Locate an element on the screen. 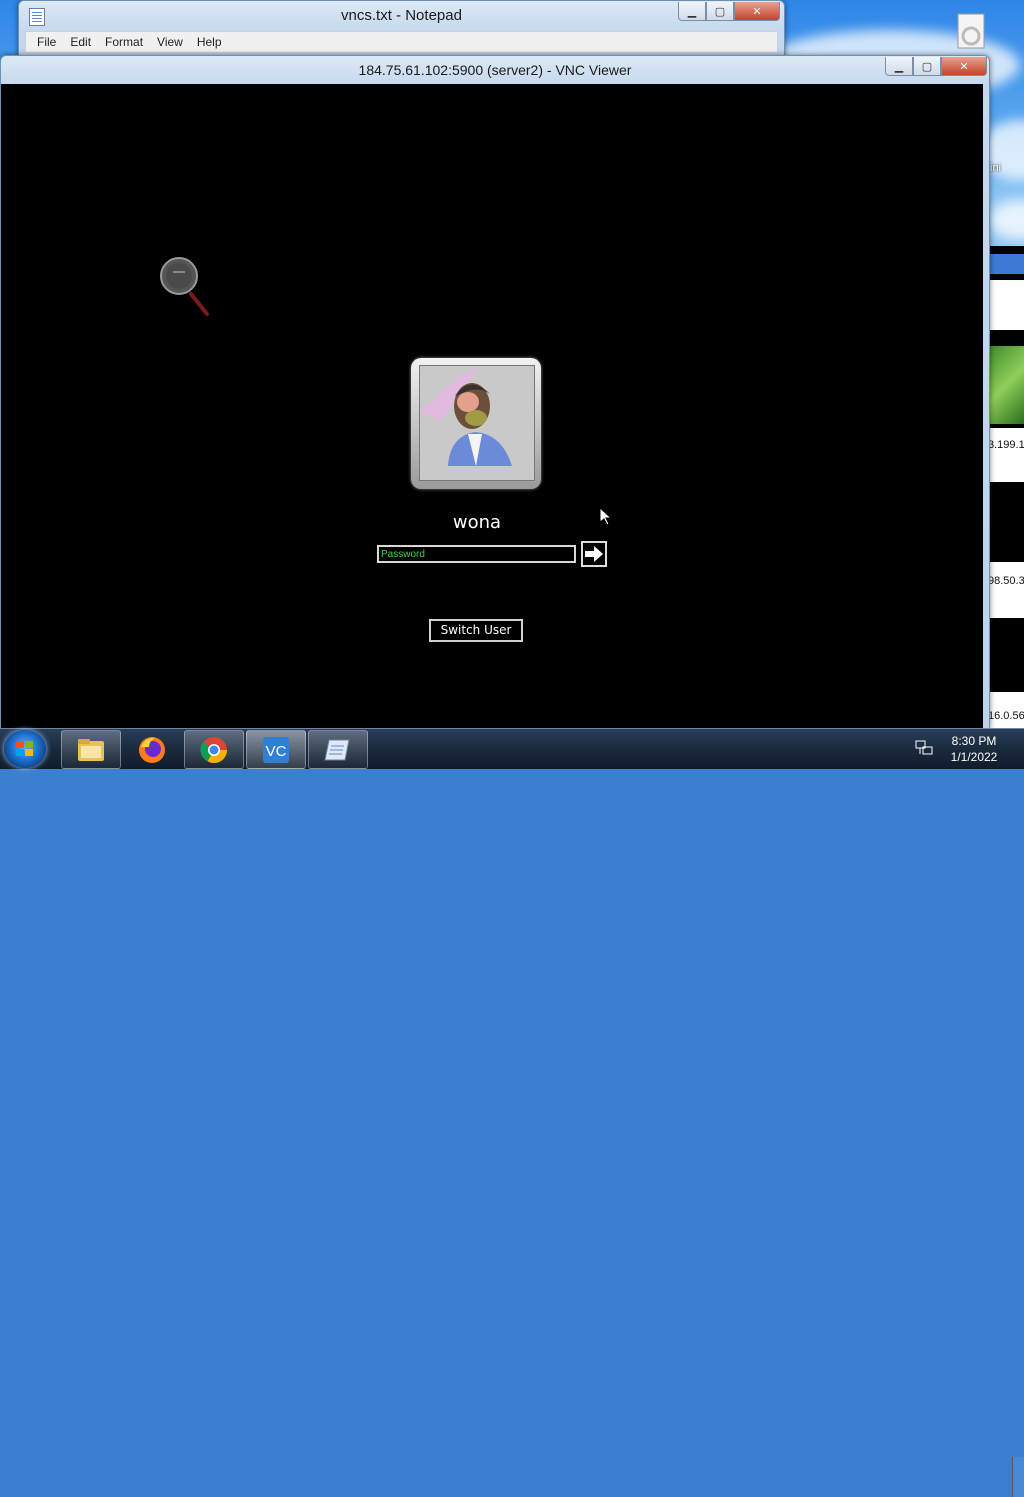  notepad-titlebar: vncs.txt - Notepad ▁ ▢ ✕ is located at coordinates (401, 15).